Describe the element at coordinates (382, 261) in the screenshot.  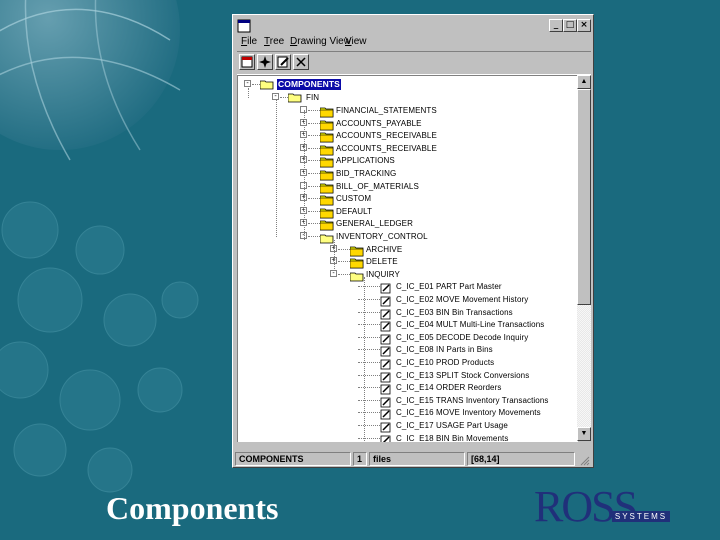
I see `tree-subfolder-label: DELETE` at that location.